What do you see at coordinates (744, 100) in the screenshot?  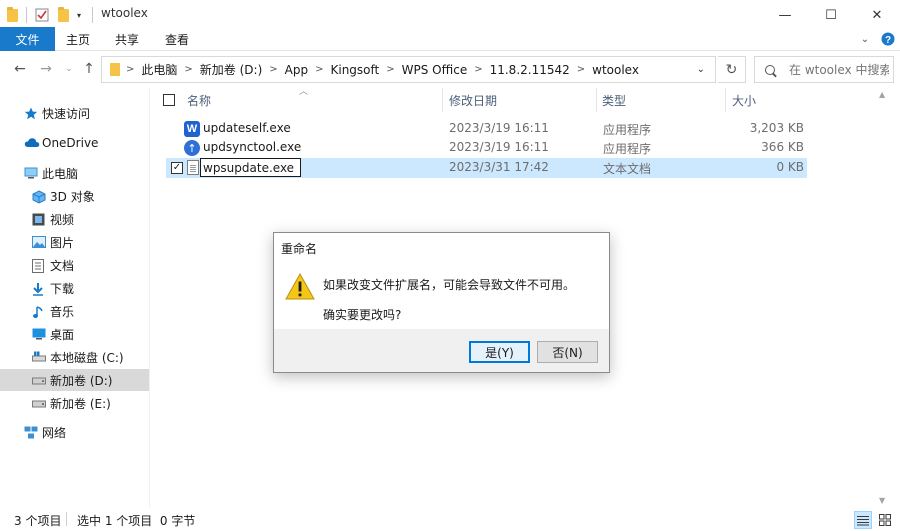 I see `column-header-size: 大小` at bounding box center [744, 100].